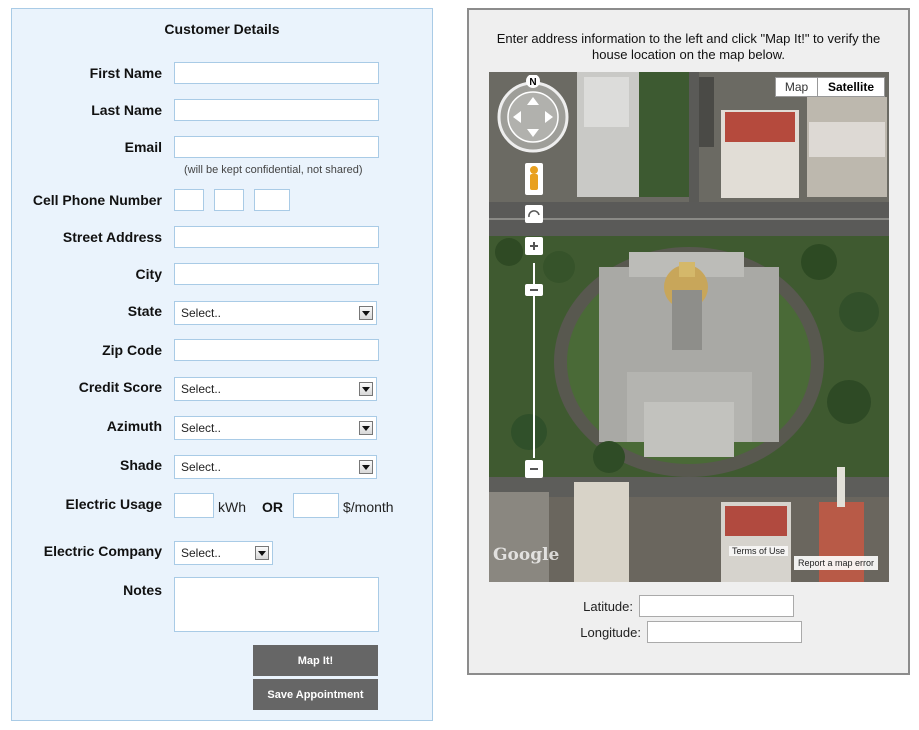 The width and height of the screenshot is (919, 730). Describe the element at coordinates (144, 311) in the screenshot. I see `state-label: State` at that location.